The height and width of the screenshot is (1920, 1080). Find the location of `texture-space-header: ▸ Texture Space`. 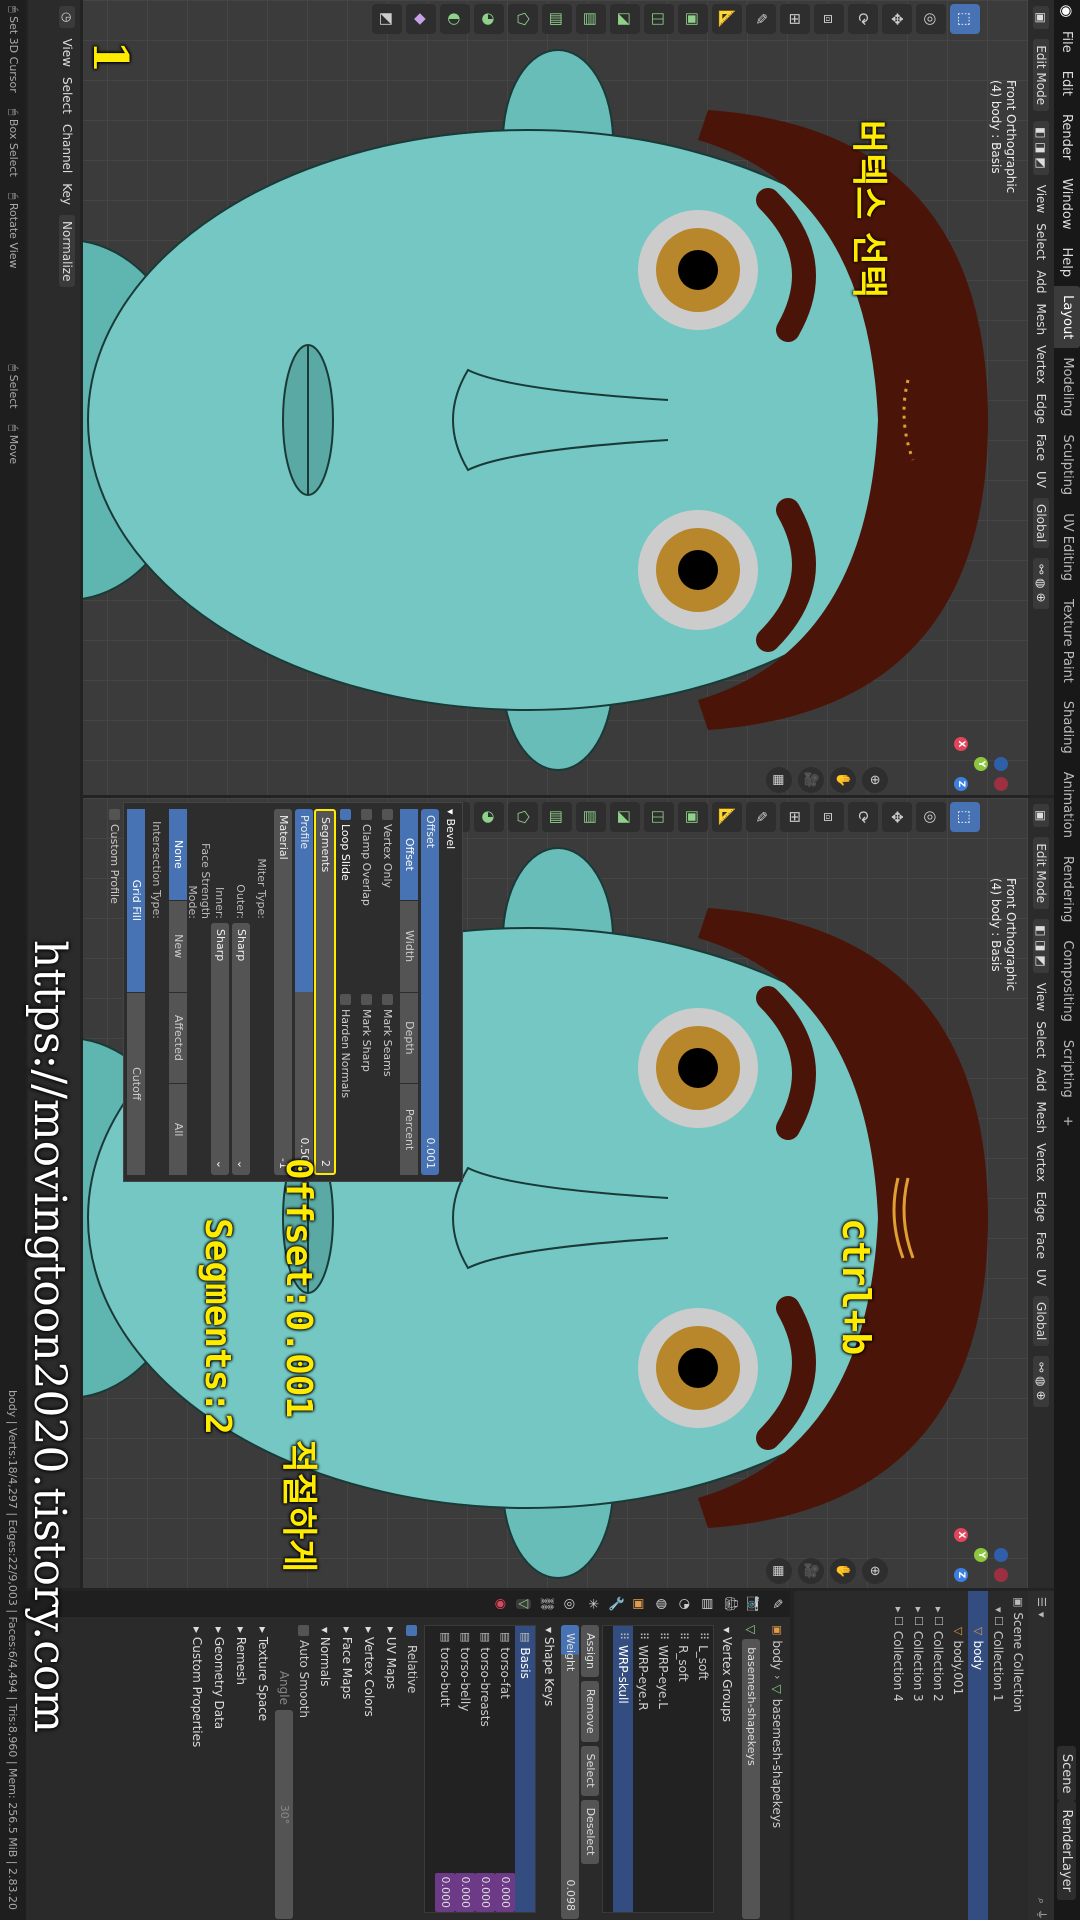

texture-space-header: ▸ Texture Space is located at coordinates (263, 1769).